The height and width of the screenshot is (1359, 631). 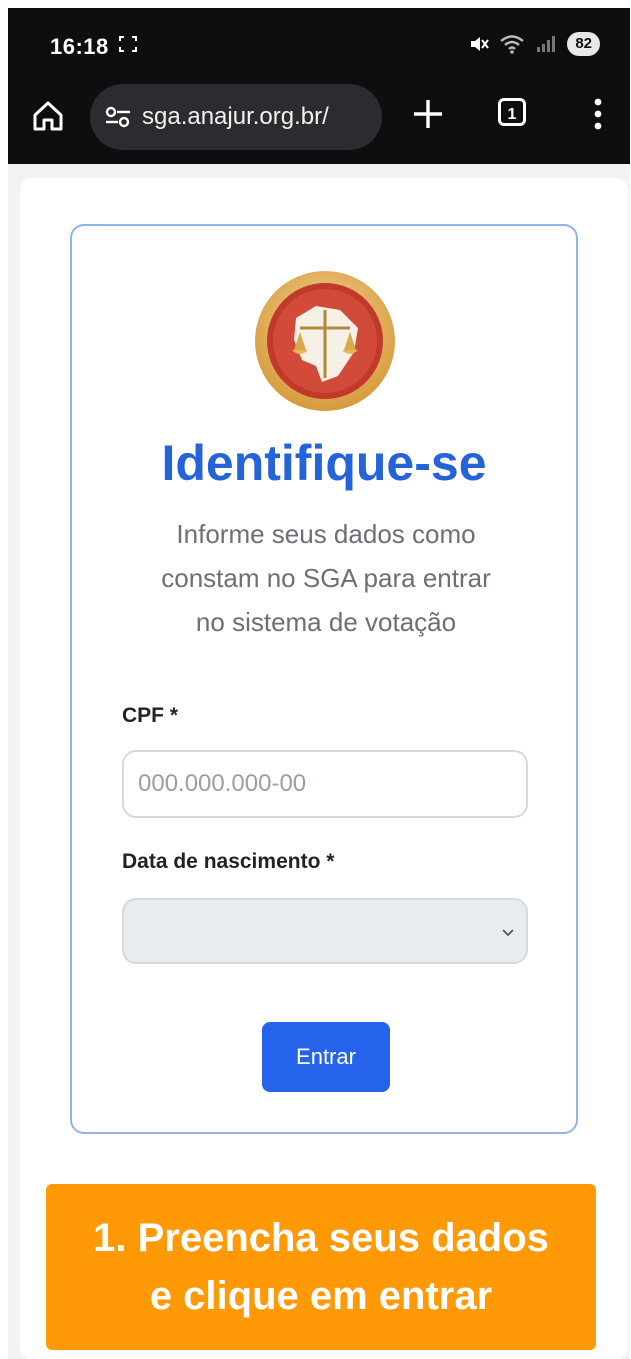 I want to click on cpf-input, so click(x=325, y=784).